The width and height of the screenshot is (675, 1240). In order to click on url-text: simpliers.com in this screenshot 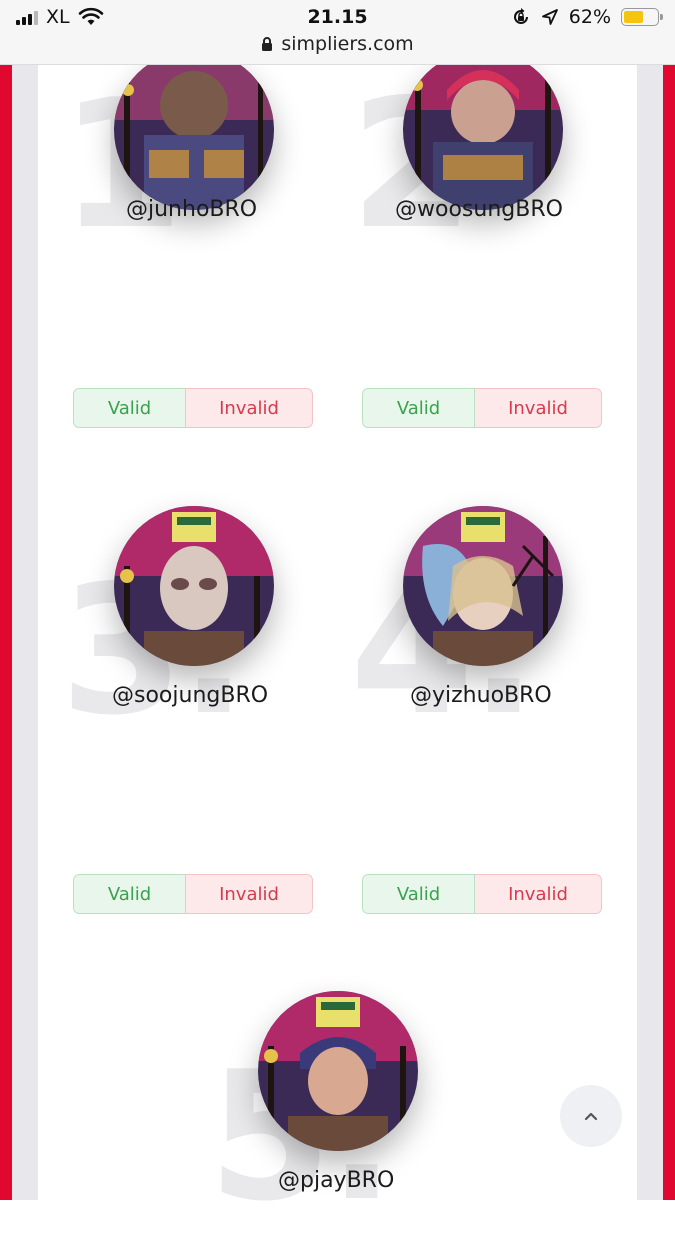, I will do `click(347, 44)`.